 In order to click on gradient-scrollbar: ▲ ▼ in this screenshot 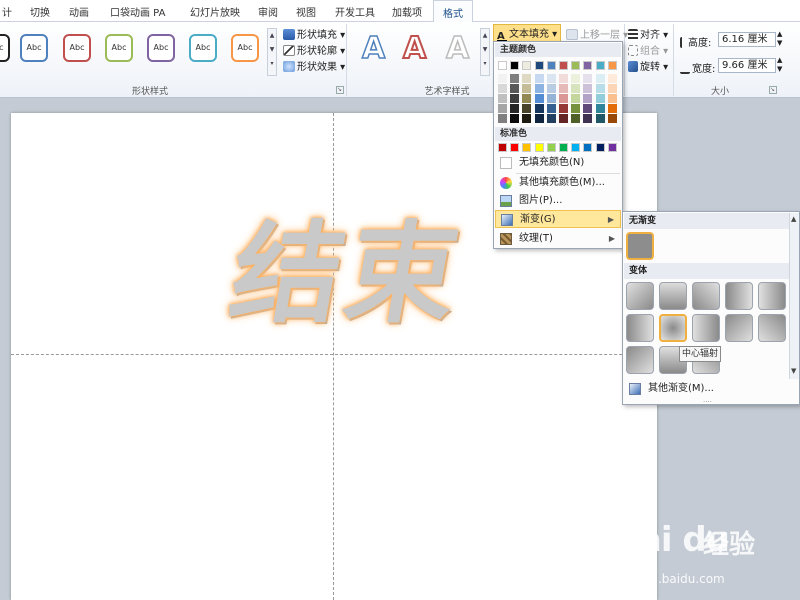, I will do `click(794, 296)`.